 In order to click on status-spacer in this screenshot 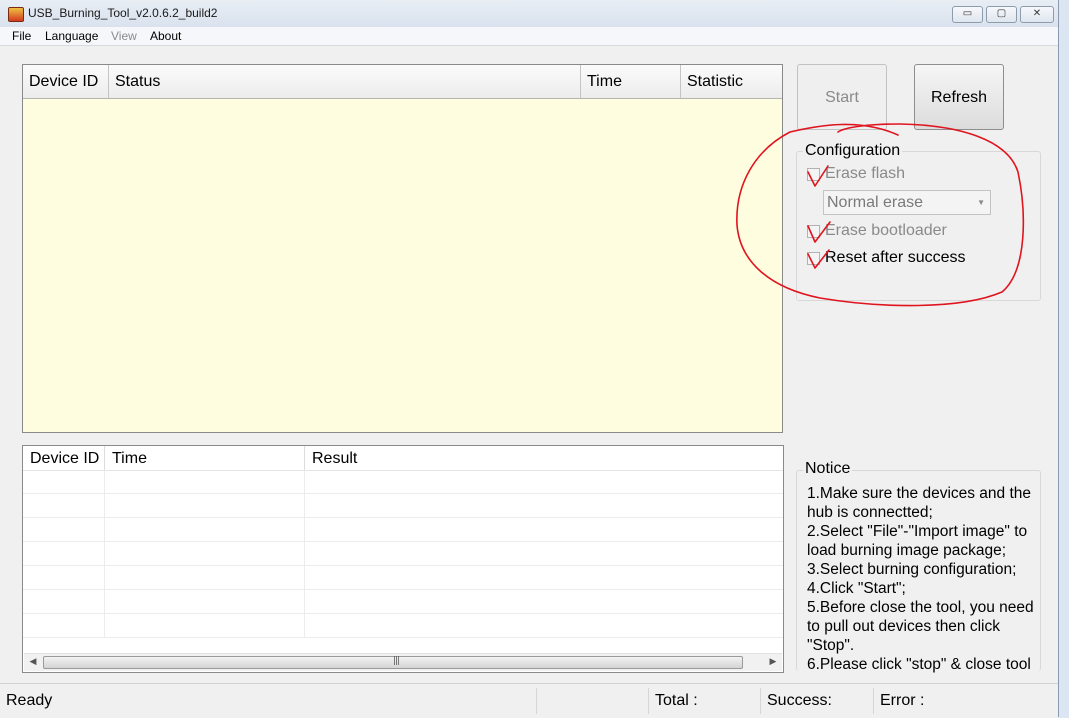, I will do `click(593, 701)`.